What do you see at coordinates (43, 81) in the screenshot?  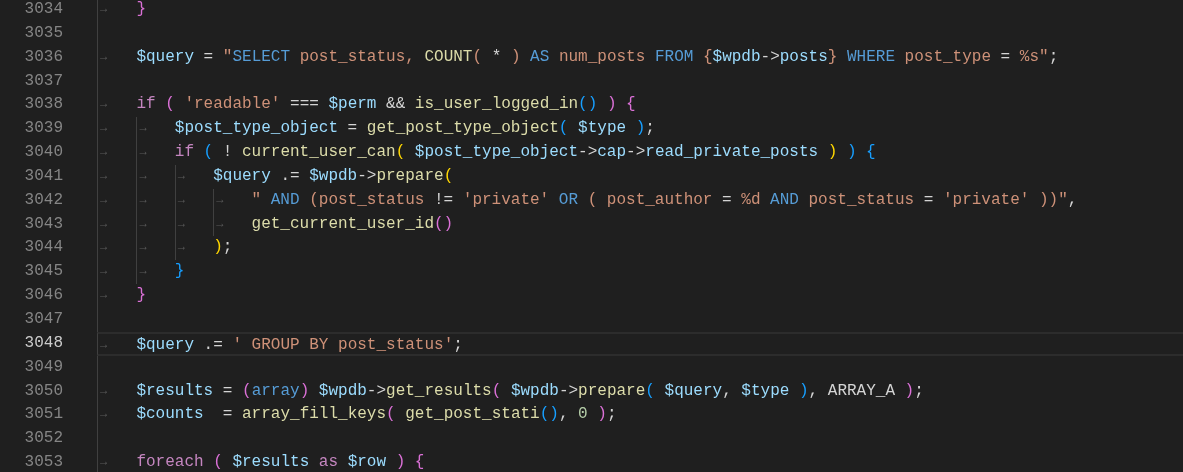 I see `line-number: 3037` at bounding box center [43, 81].